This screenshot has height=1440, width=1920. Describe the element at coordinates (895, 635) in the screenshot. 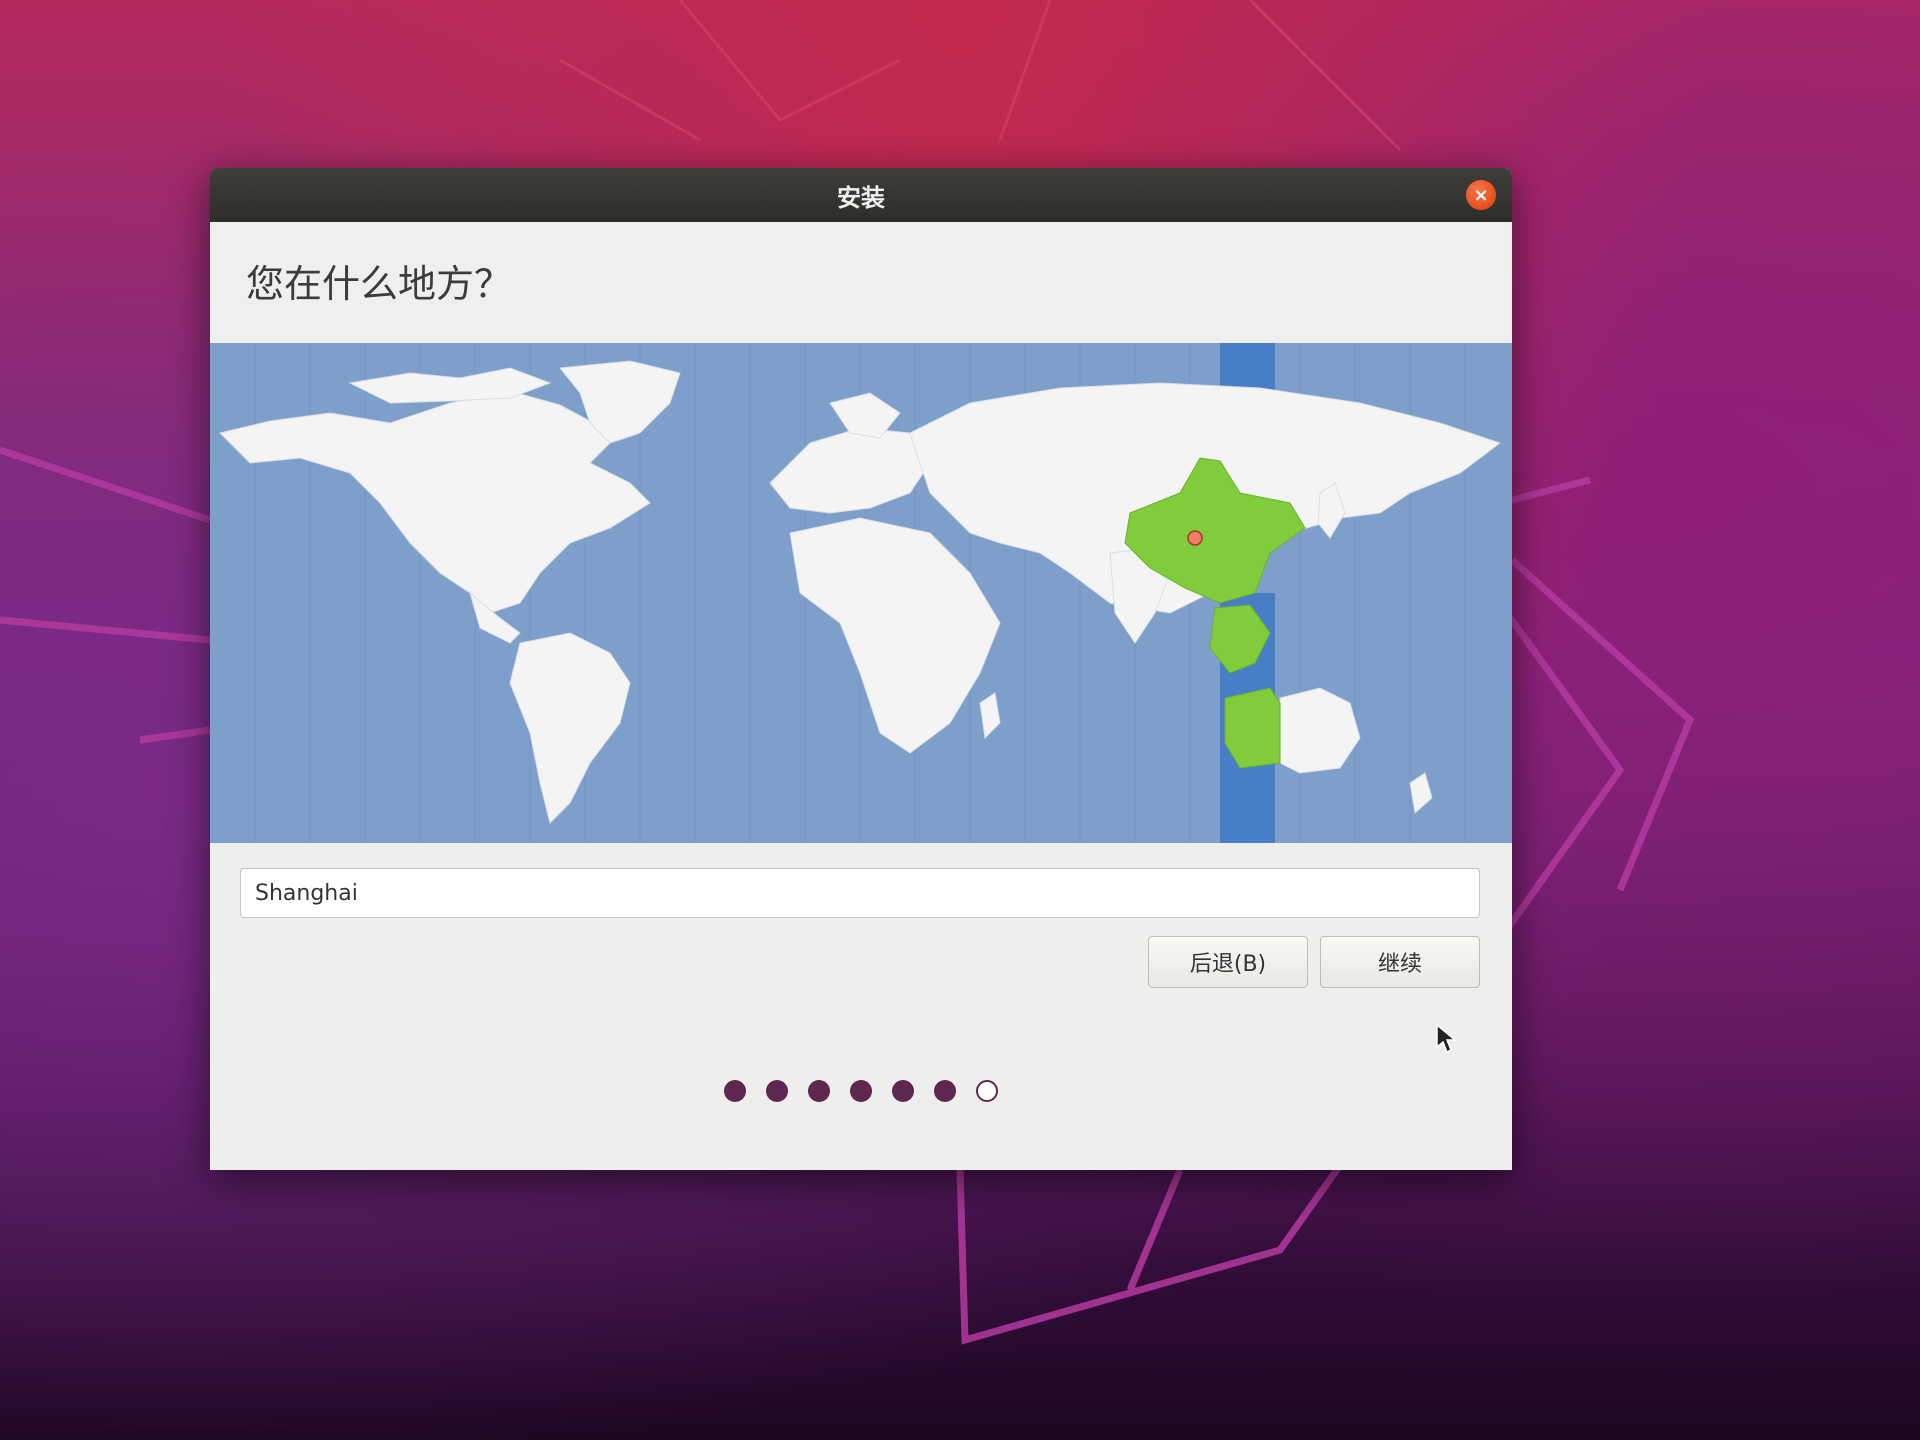

I see `africa` at that location.